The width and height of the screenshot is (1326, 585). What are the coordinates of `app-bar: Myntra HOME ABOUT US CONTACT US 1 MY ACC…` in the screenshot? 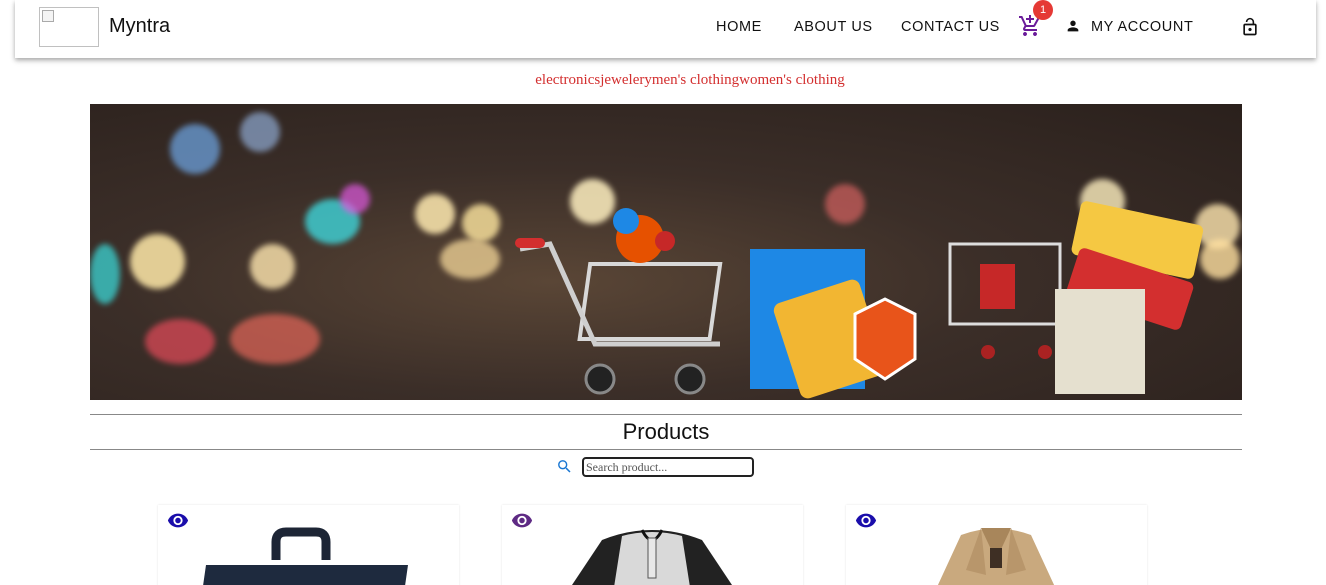 It's located at (665, 29).